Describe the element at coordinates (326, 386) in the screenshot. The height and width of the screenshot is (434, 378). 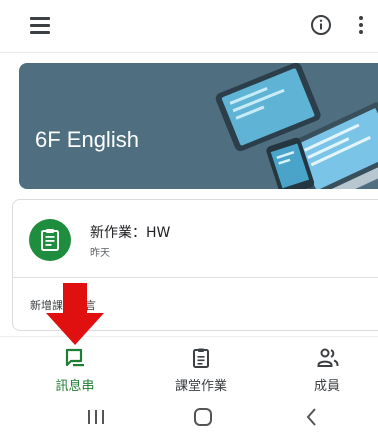
I see `nav-label-people: 成員` at that location.